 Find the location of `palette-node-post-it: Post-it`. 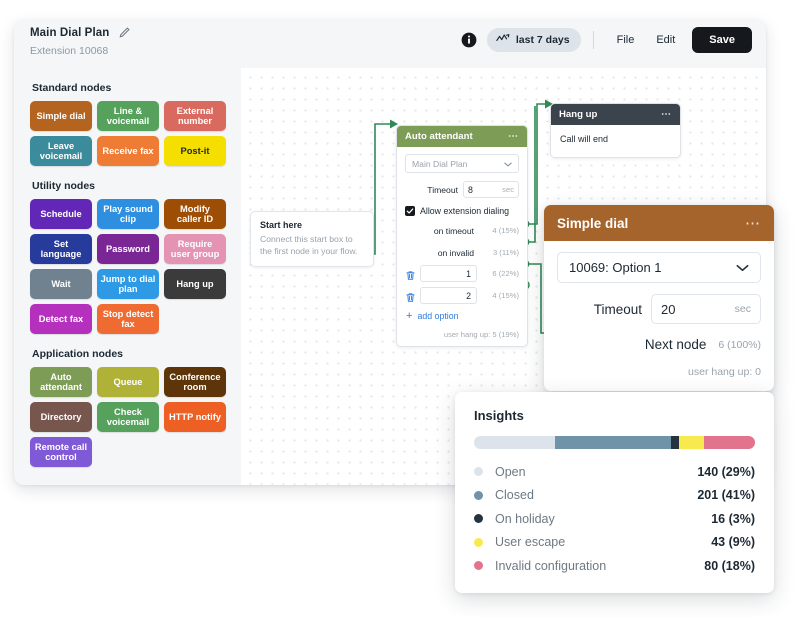

palette-node-post-it: Post-it is located at coordinates (195, 151).